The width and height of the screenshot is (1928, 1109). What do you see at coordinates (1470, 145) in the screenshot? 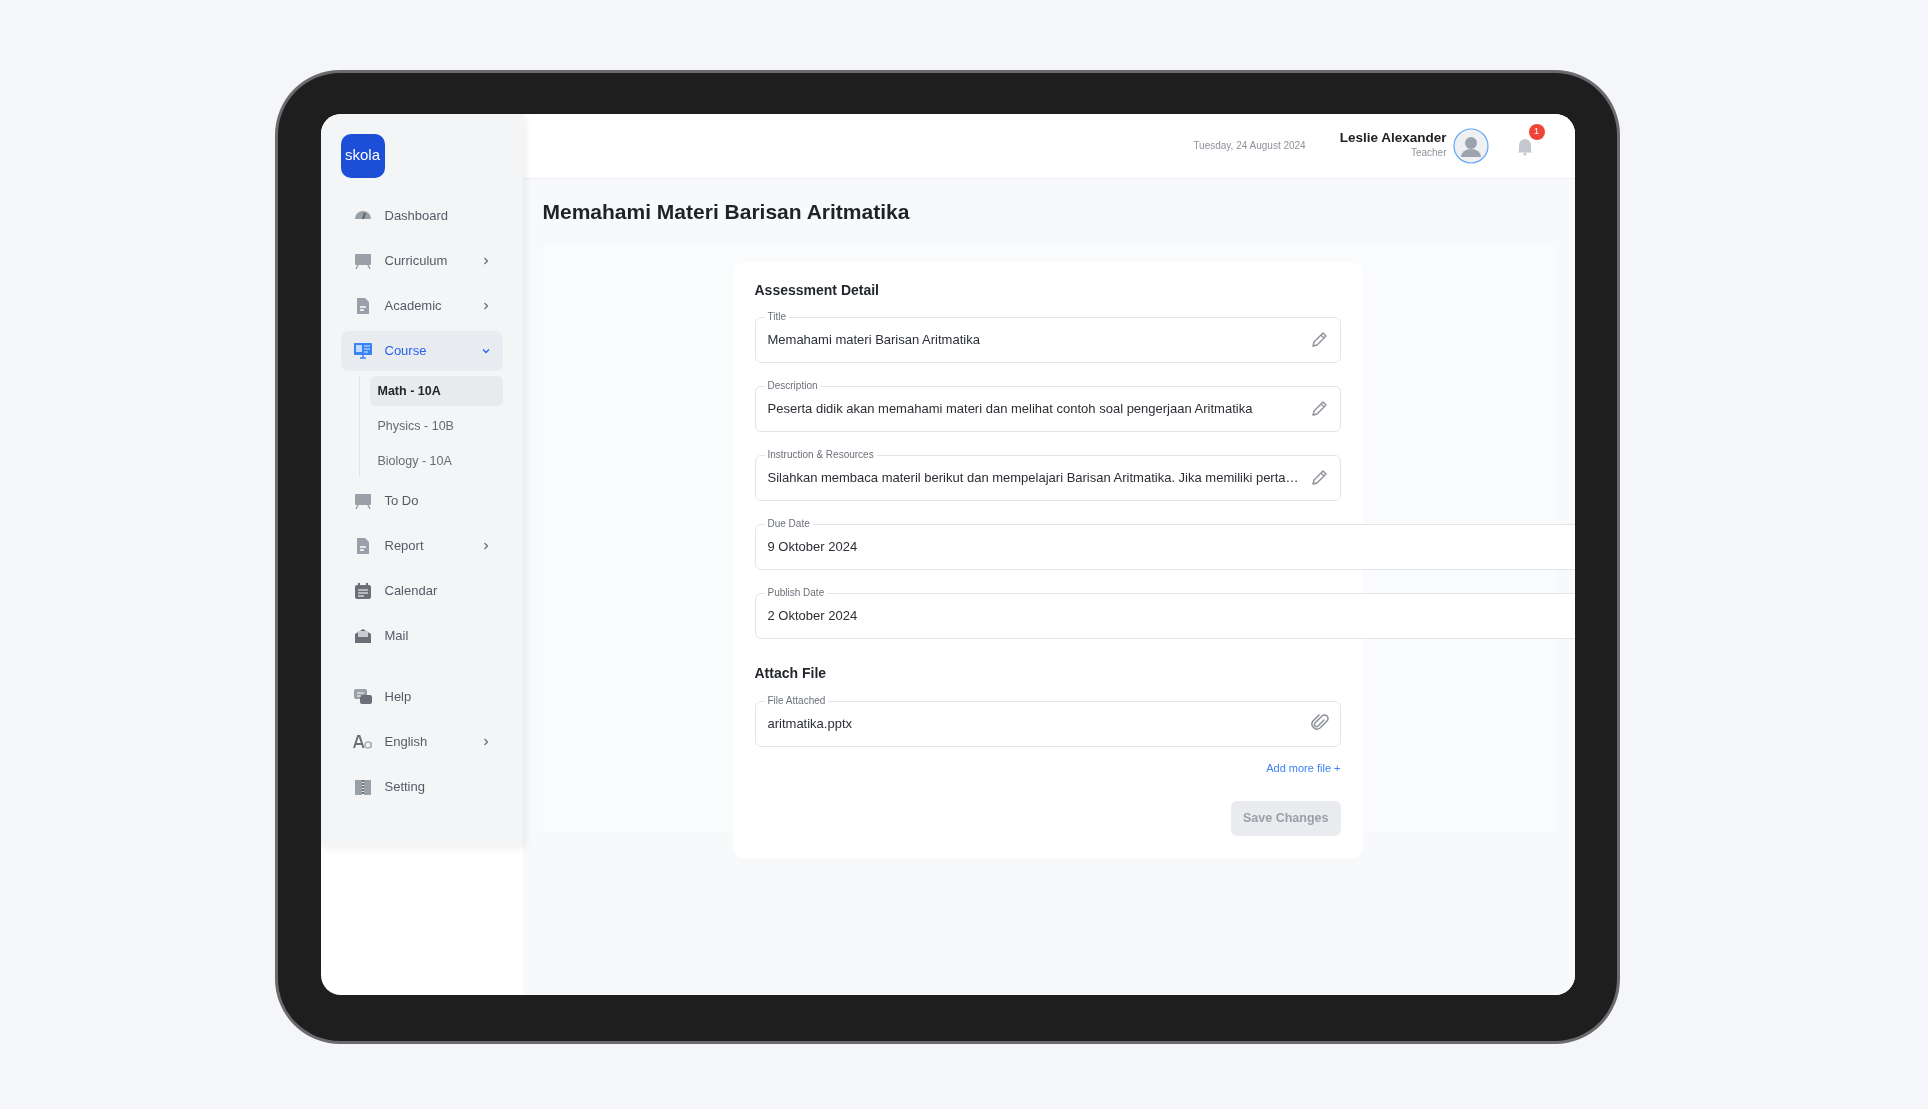
I see `avatar` at bounding box center [1470, 145].